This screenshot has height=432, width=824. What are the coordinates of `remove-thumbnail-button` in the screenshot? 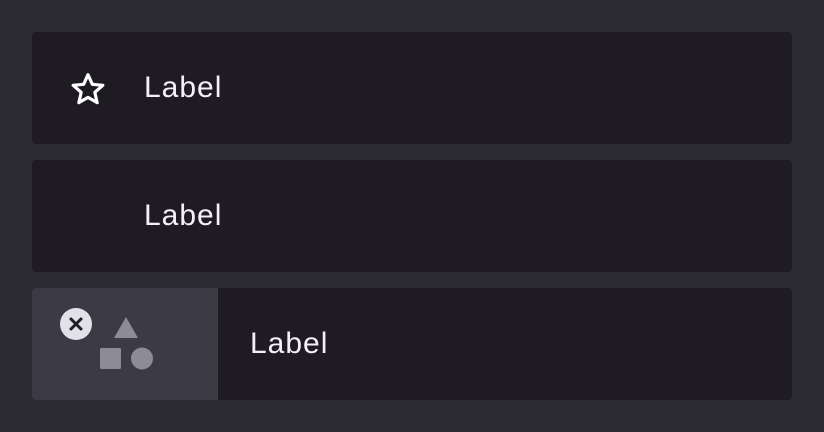 It's located at (76, 324).